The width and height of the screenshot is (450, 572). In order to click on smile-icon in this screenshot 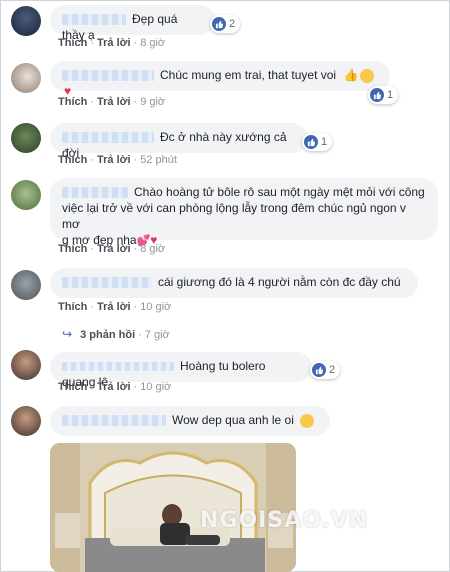, I will do `click(307, 420)`.